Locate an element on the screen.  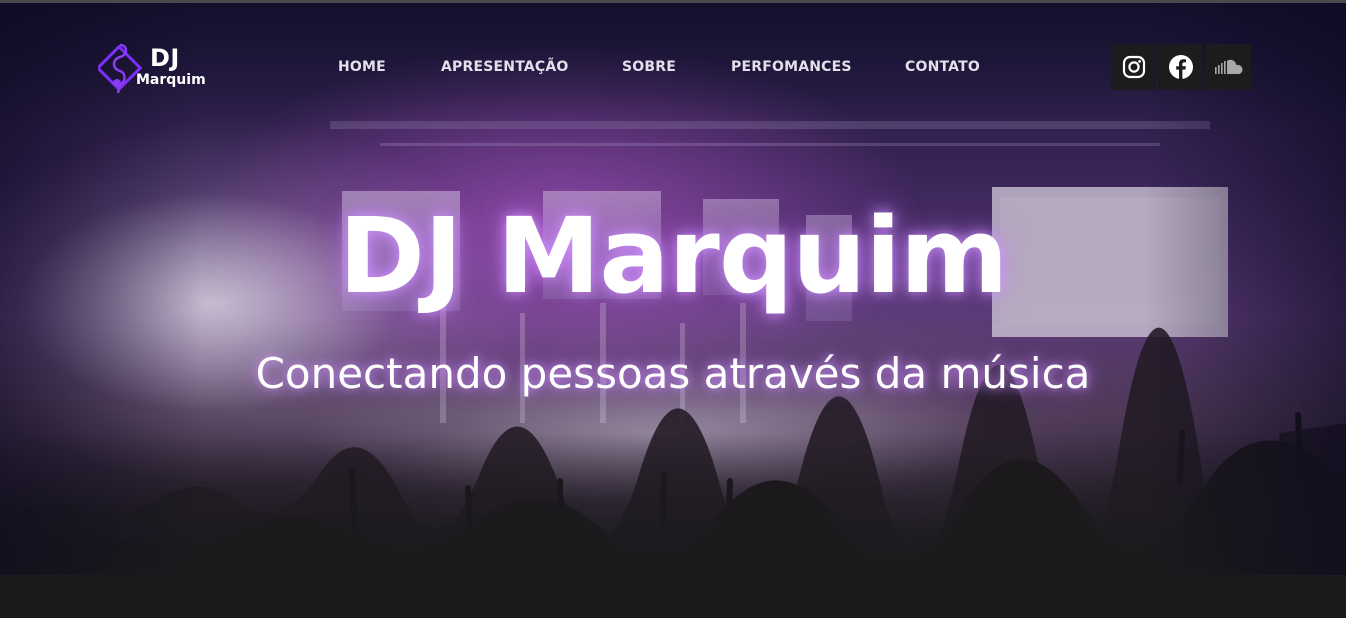
instagram-button is located at coordinates (1133, 67).